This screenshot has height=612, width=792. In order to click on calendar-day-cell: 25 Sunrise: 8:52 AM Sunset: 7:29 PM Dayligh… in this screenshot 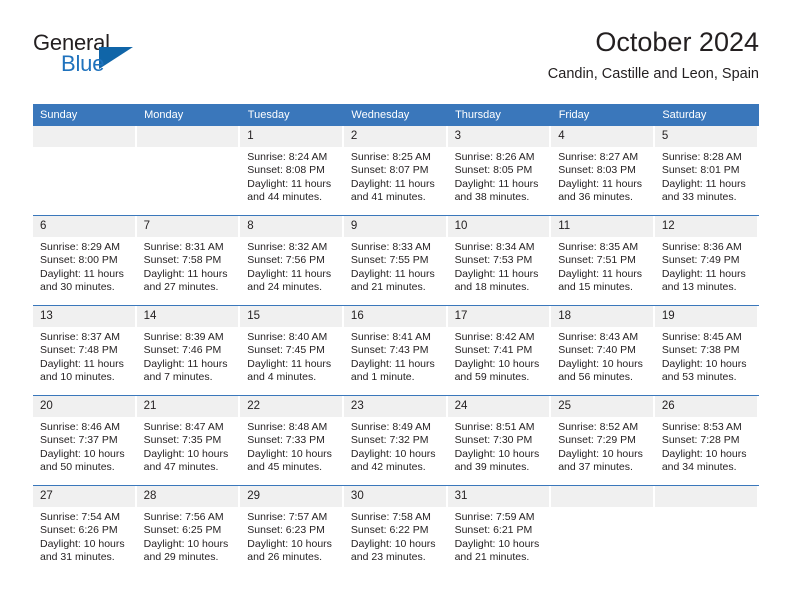, I will do `click(603, 440)`.